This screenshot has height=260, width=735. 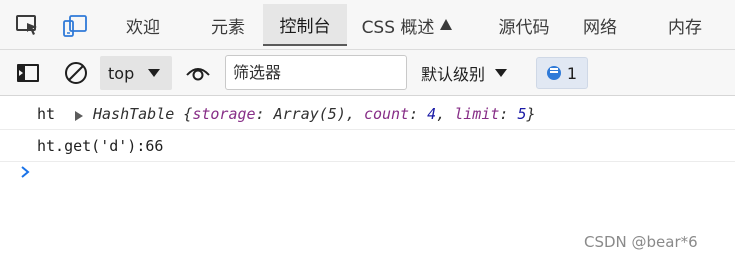 What do you see at coordinates (432, 114) in the screenshot?
I see `prop-value: 4` at bounding box center [432, 114].